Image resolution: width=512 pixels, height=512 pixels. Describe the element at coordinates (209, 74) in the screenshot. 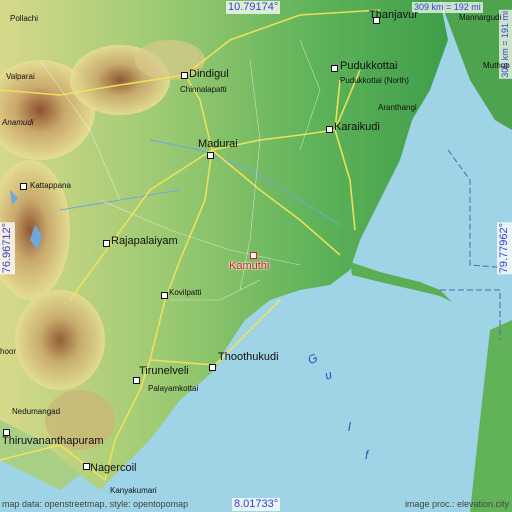

I see `label-dindigul: Dindigul` at that location.